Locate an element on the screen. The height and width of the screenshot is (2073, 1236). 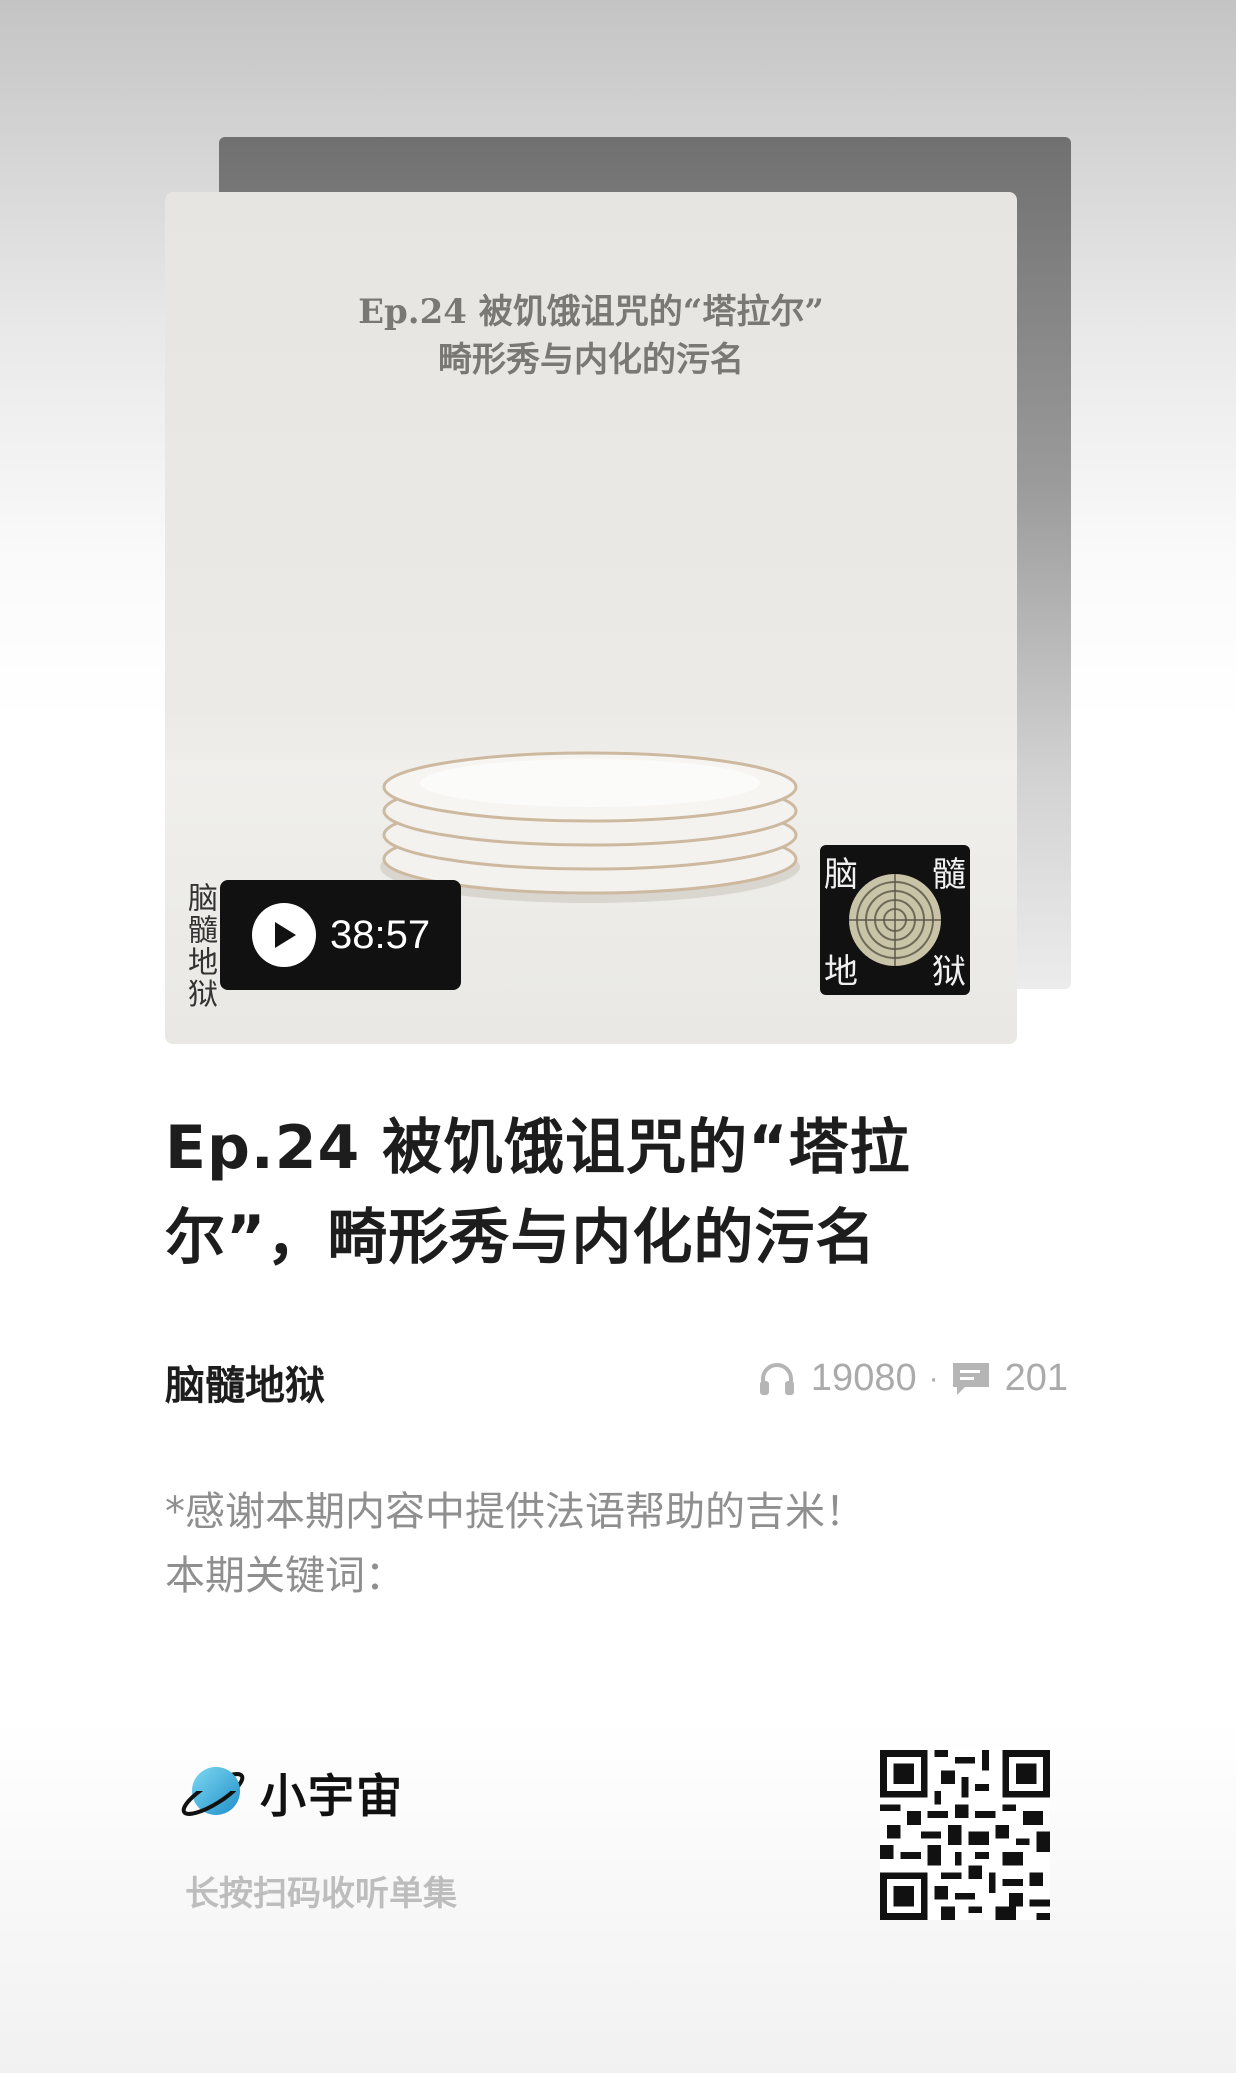
description-line-2: 本期关键词： is located at coordinates (285, 1576).